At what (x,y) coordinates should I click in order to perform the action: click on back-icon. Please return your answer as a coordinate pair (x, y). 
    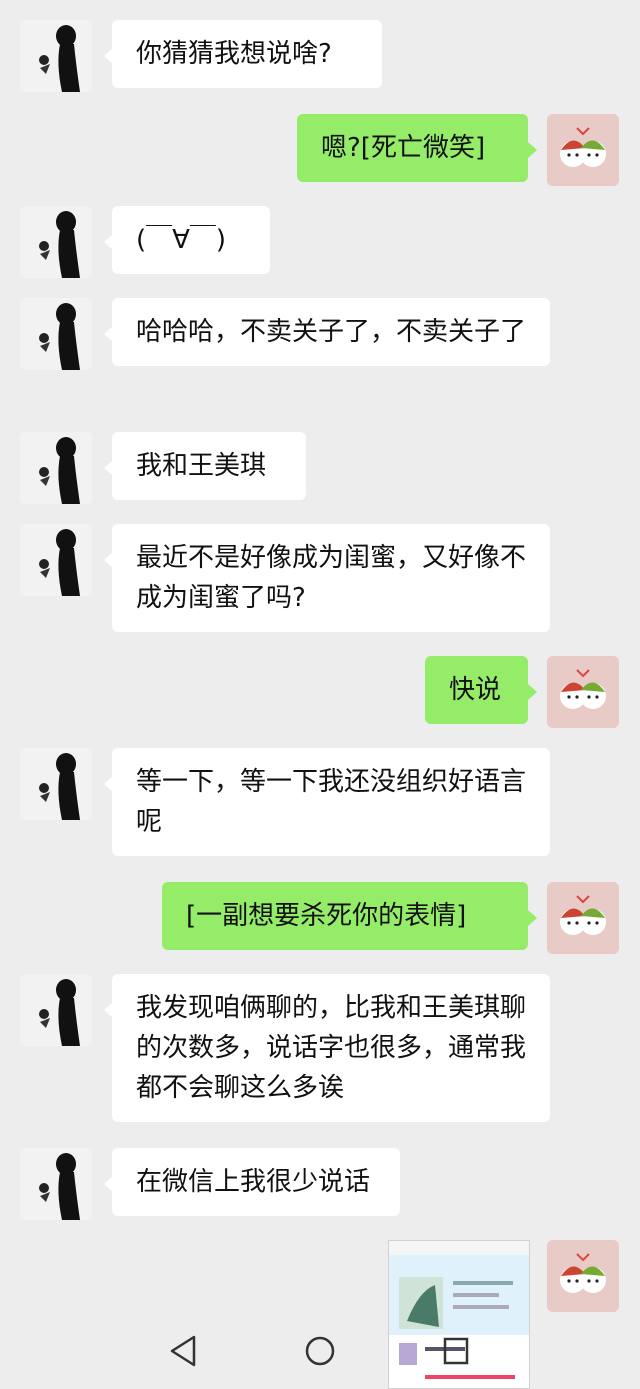
    Looking at the image, I should click on (183, 1353).